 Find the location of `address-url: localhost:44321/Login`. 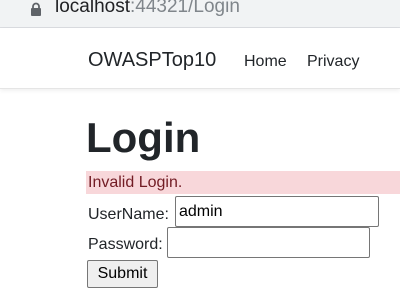

address-url: localhost:44321/Login is located at coordinates (147, 9).